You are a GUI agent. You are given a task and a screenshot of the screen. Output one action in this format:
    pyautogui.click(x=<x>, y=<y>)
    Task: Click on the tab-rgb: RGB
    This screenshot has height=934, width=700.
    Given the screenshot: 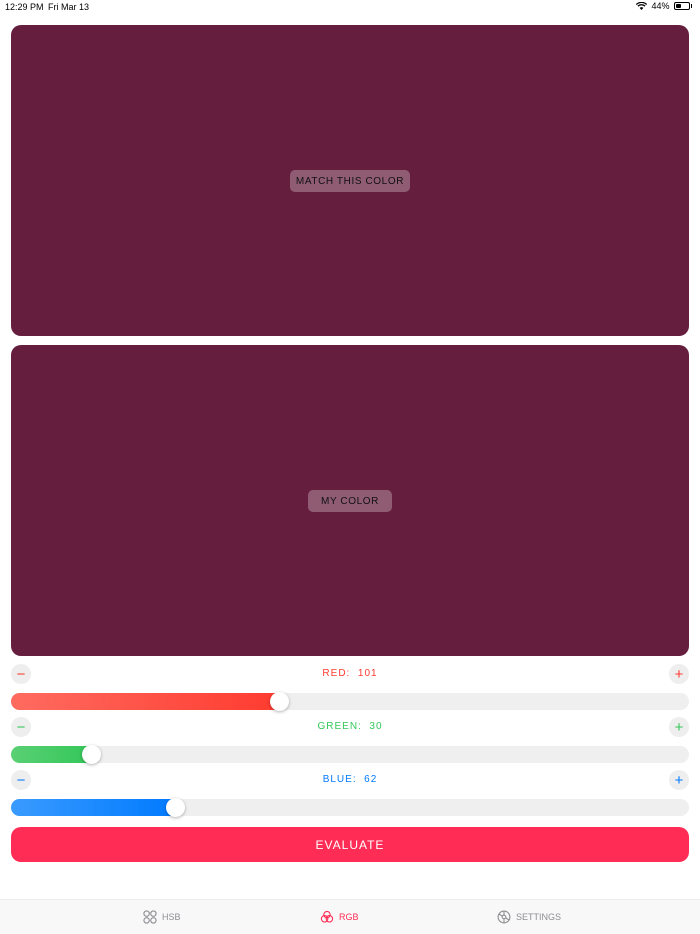 What is the action you would take?
    pyautogui.click(x=339, y=917)
    